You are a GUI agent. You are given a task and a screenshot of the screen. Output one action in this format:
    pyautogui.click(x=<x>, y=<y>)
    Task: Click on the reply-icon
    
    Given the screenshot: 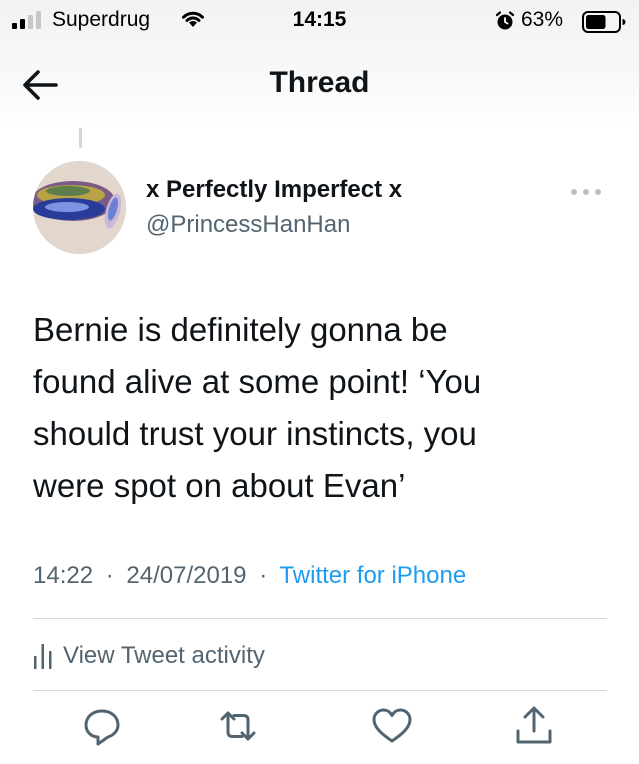 What is the action you would take?
    pyautogui.click(x=102, y=726)
    